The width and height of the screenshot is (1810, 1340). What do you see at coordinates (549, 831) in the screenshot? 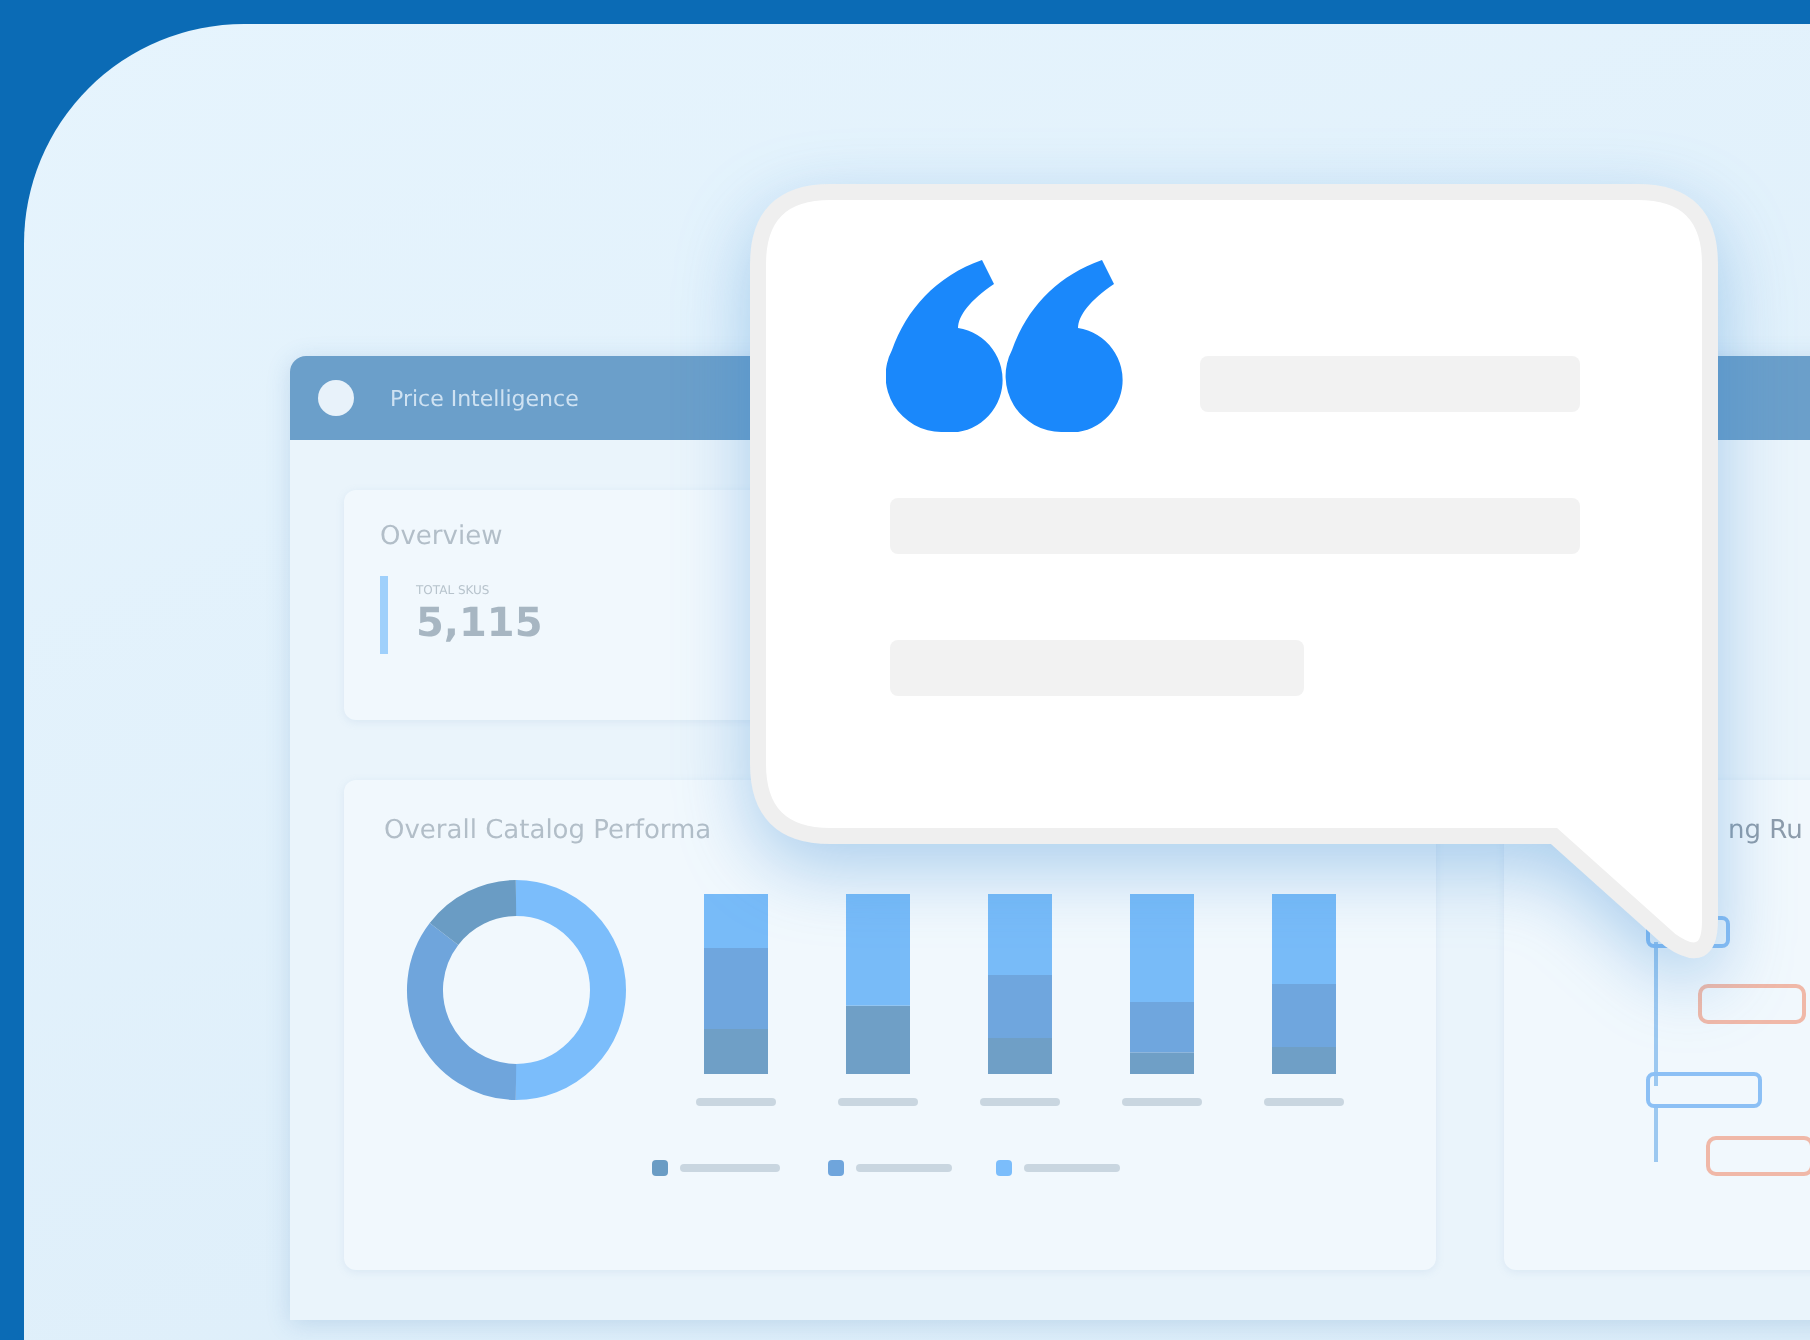
I see `card-heading: Overall Catalog Performa` at bounding box center [549, 831].